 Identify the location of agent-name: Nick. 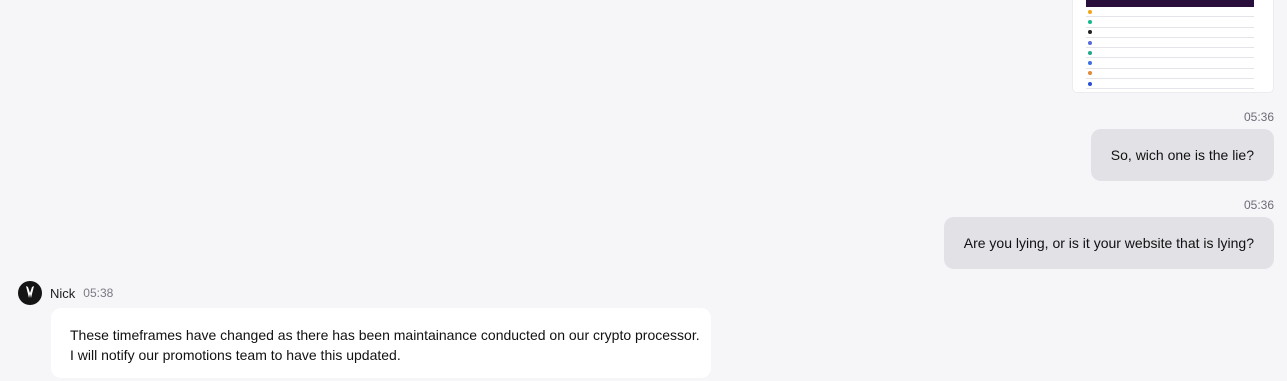
(63, 293).